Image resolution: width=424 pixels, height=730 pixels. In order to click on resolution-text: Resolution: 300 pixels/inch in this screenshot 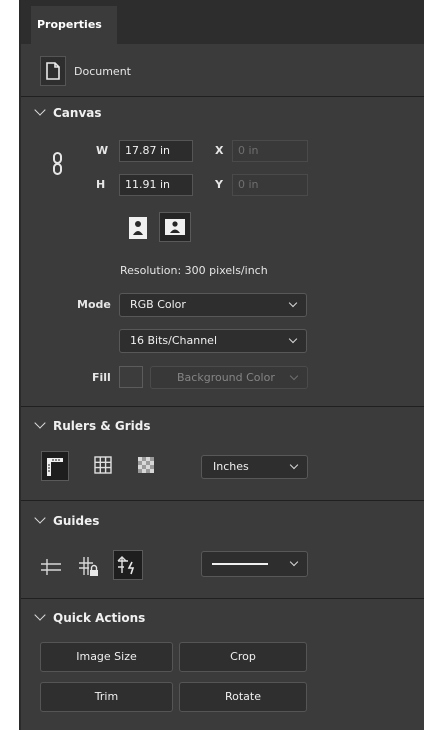, I will do `click(194, 270)`.